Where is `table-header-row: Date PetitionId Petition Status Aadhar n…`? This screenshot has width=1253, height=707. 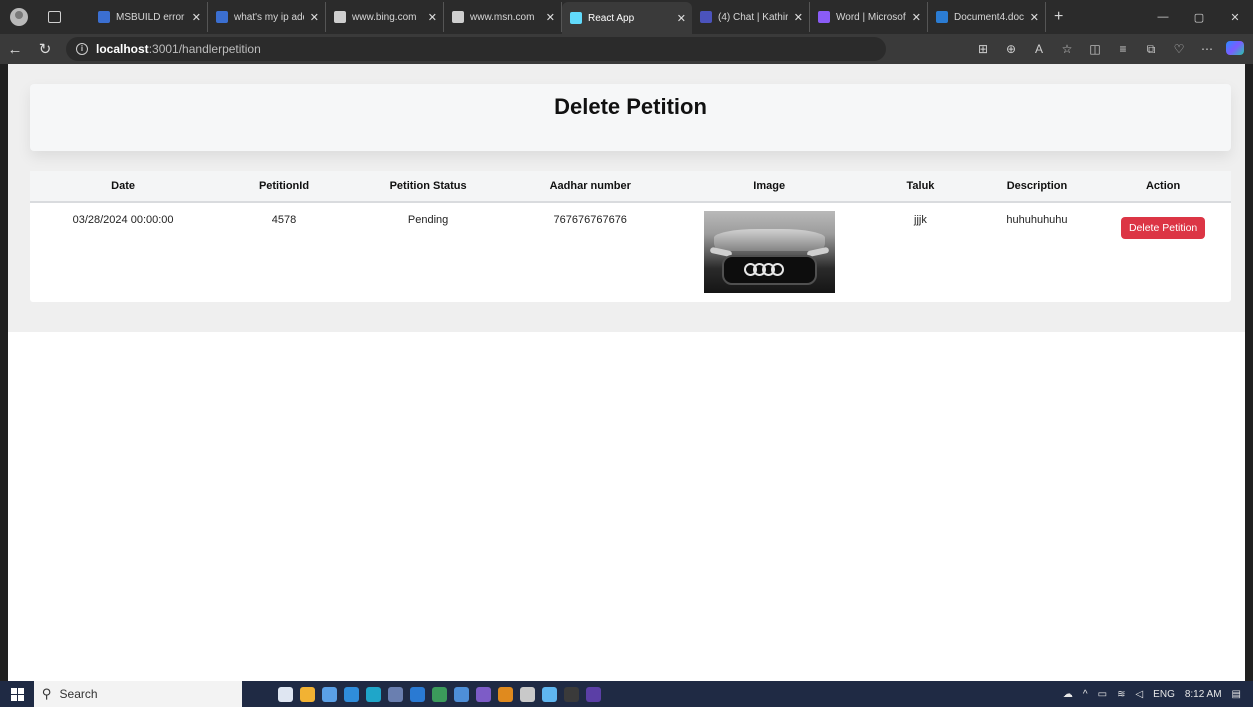 table-header-row: Date PetitionId Petition Status Aadhar n… is located at coordinates (630, 187).